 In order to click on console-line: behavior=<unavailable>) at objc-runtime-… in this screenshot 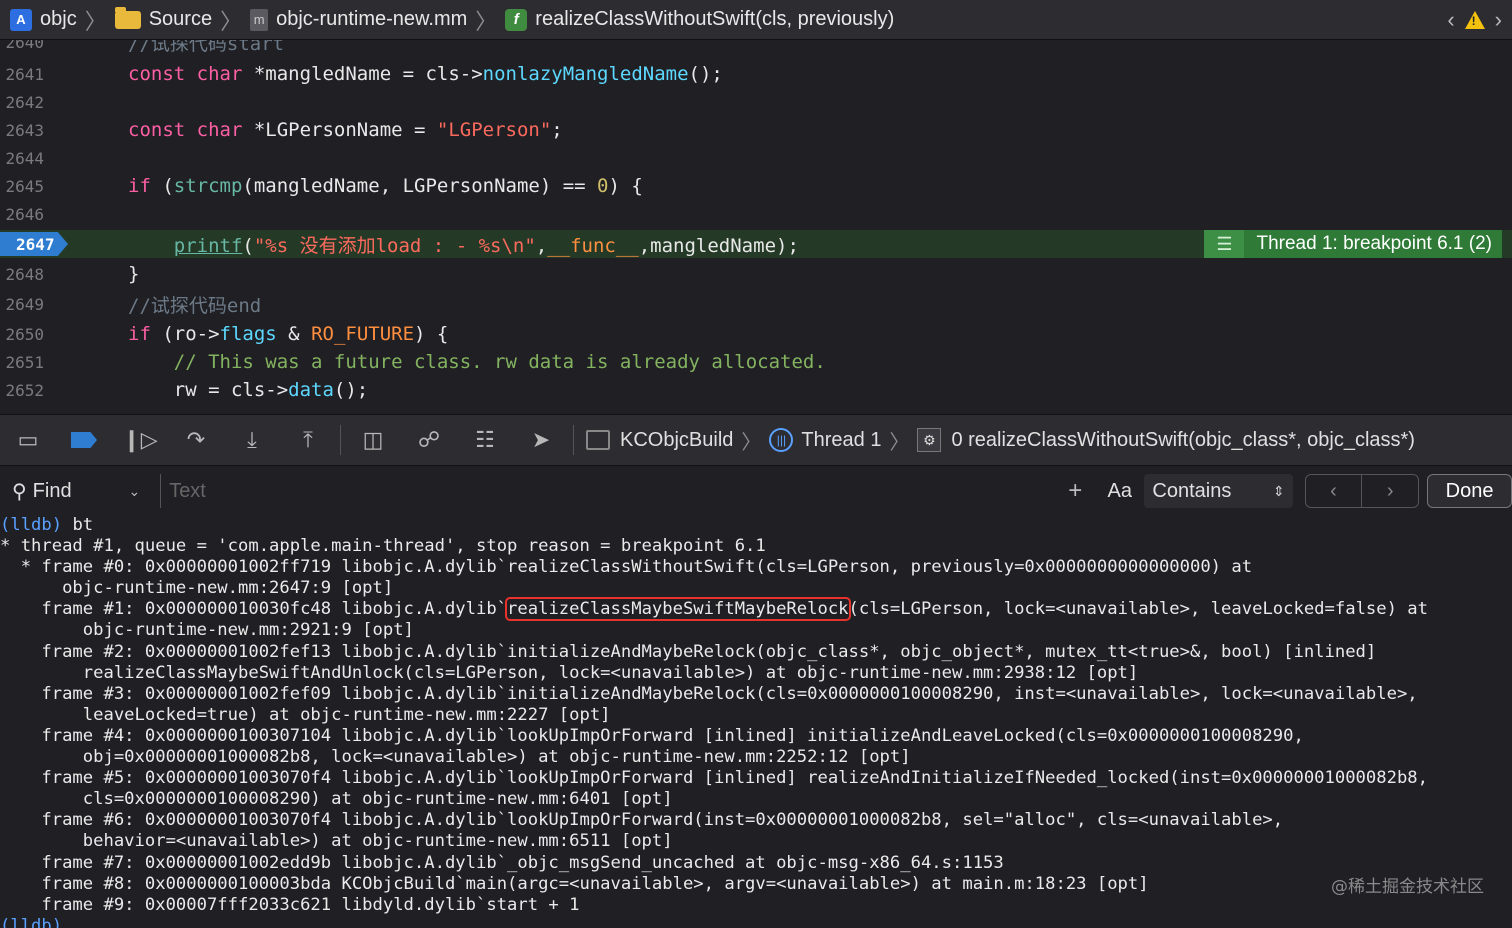, I will do `click(336, 841)`.